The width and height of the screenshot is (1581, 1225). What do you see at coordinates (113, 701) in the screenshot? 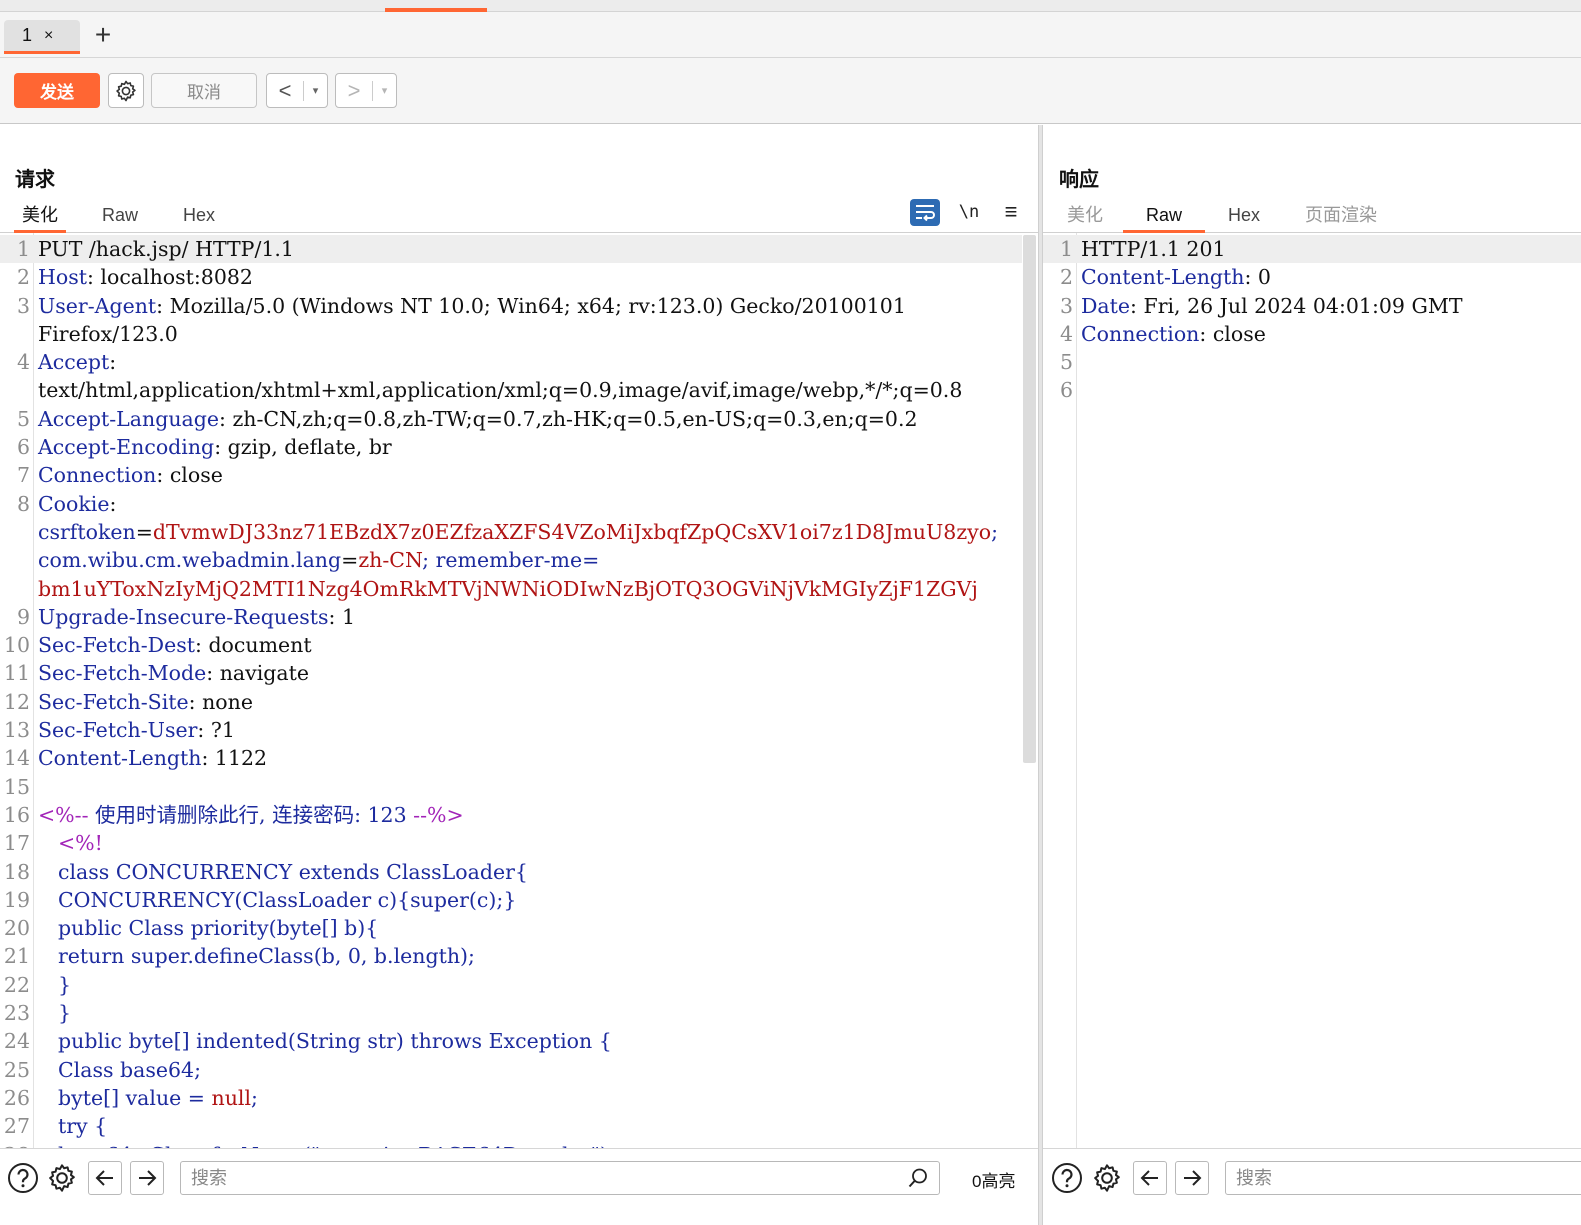
I see `header-name: Sec-Fetch-Site` at bounding box center [113, 701].